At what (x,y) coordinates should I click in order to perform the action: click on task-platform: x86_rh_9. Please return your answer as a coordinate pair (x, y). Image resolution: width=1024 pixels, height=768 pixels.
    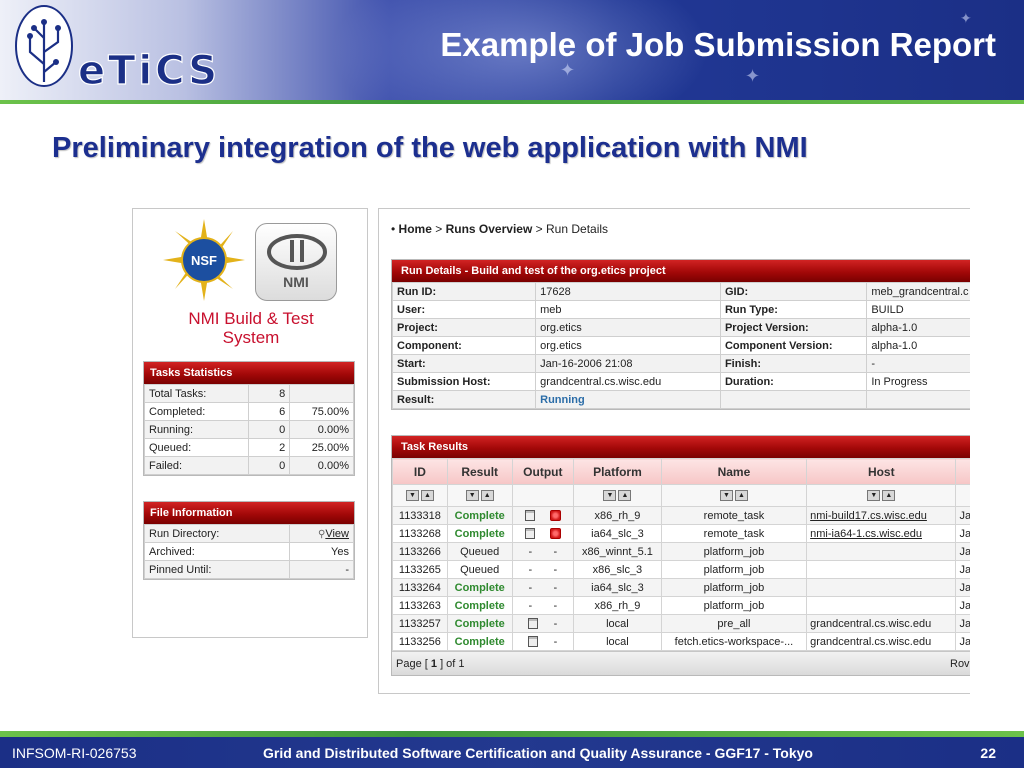
    Looking at the image, I should click on (617, 515).